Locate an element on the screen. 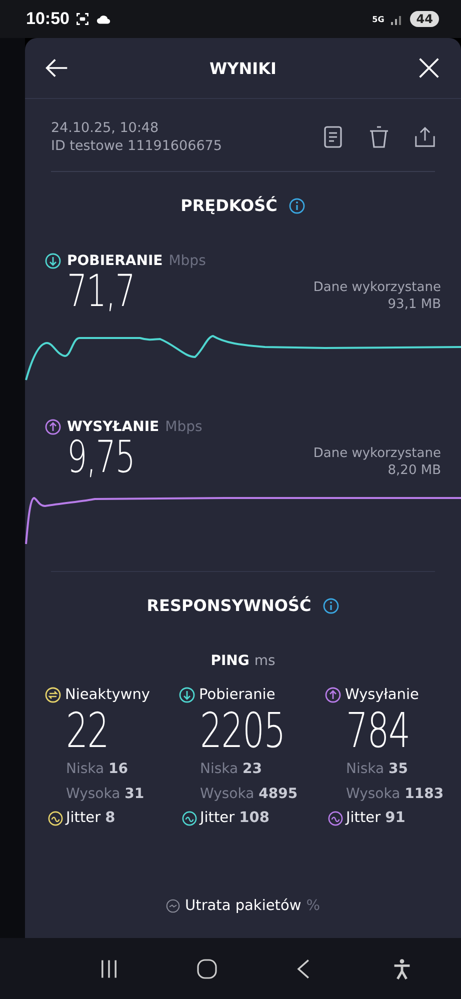 The height and width of the screenshot is (999, 461). home-icon is located at coordinates (207, 969).